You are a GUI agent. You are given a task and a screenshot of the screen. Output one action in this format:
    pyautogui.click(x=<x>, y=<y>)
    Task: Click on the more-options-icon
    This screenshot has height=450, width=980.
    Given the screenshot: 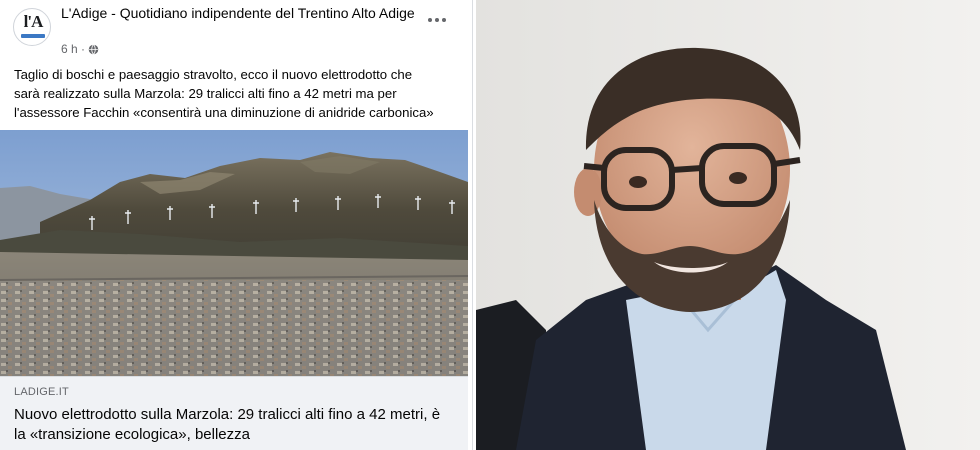 What is the action you would take?
    pyautogui.click(x=437, y=20)
    